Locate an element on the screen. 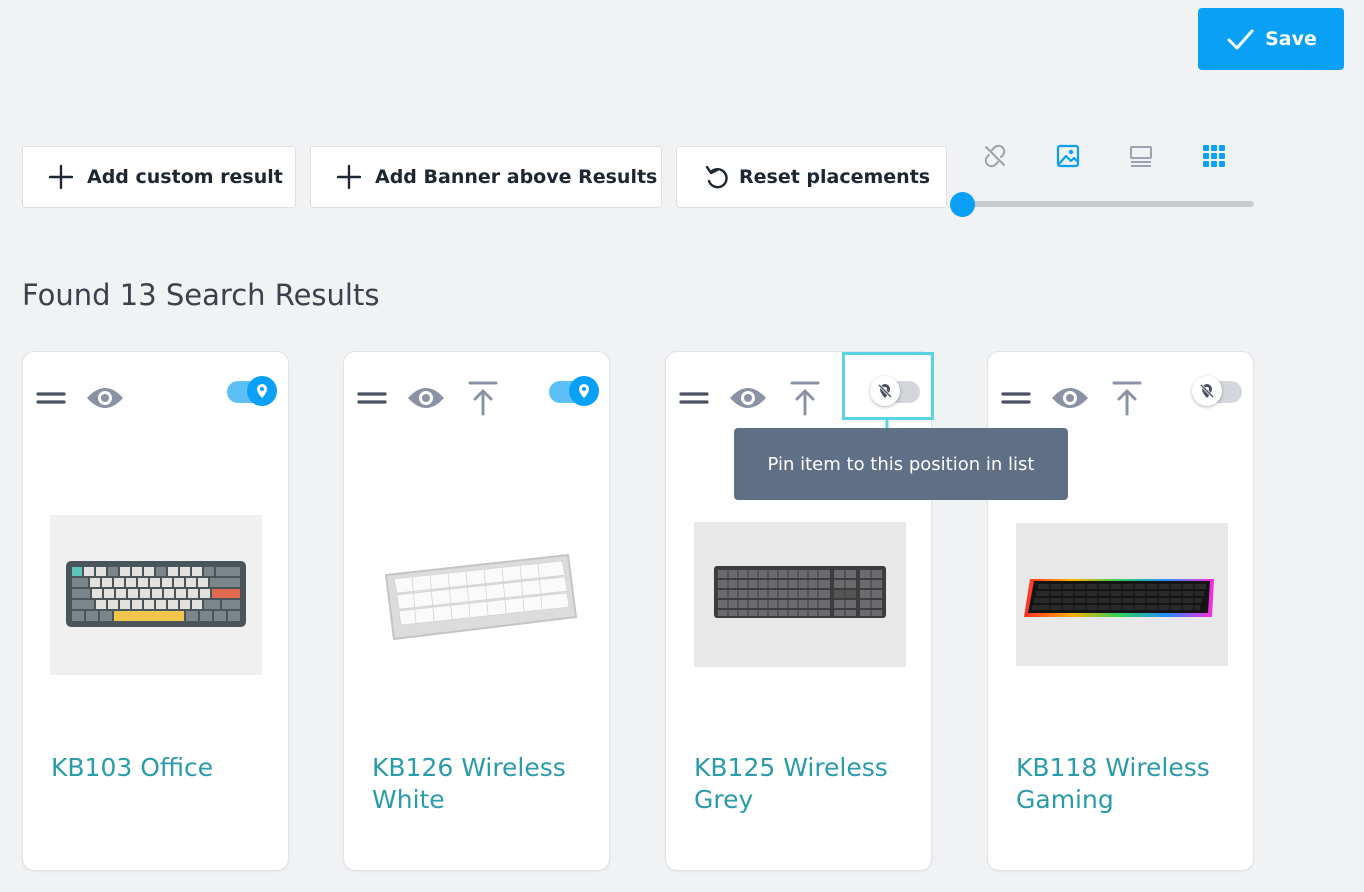 This screenshot has width=1364, height=892. product-name-link: KB125 Wireless Grey is located at coordinates (804, 784).